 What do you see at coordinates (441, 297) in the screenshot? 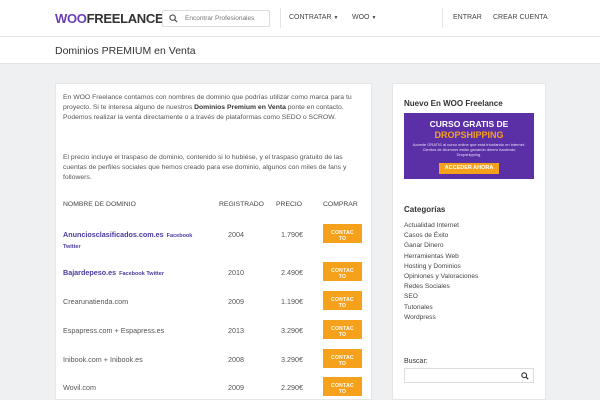
I see `category-link: SEO` at bounding box center [441, 297].